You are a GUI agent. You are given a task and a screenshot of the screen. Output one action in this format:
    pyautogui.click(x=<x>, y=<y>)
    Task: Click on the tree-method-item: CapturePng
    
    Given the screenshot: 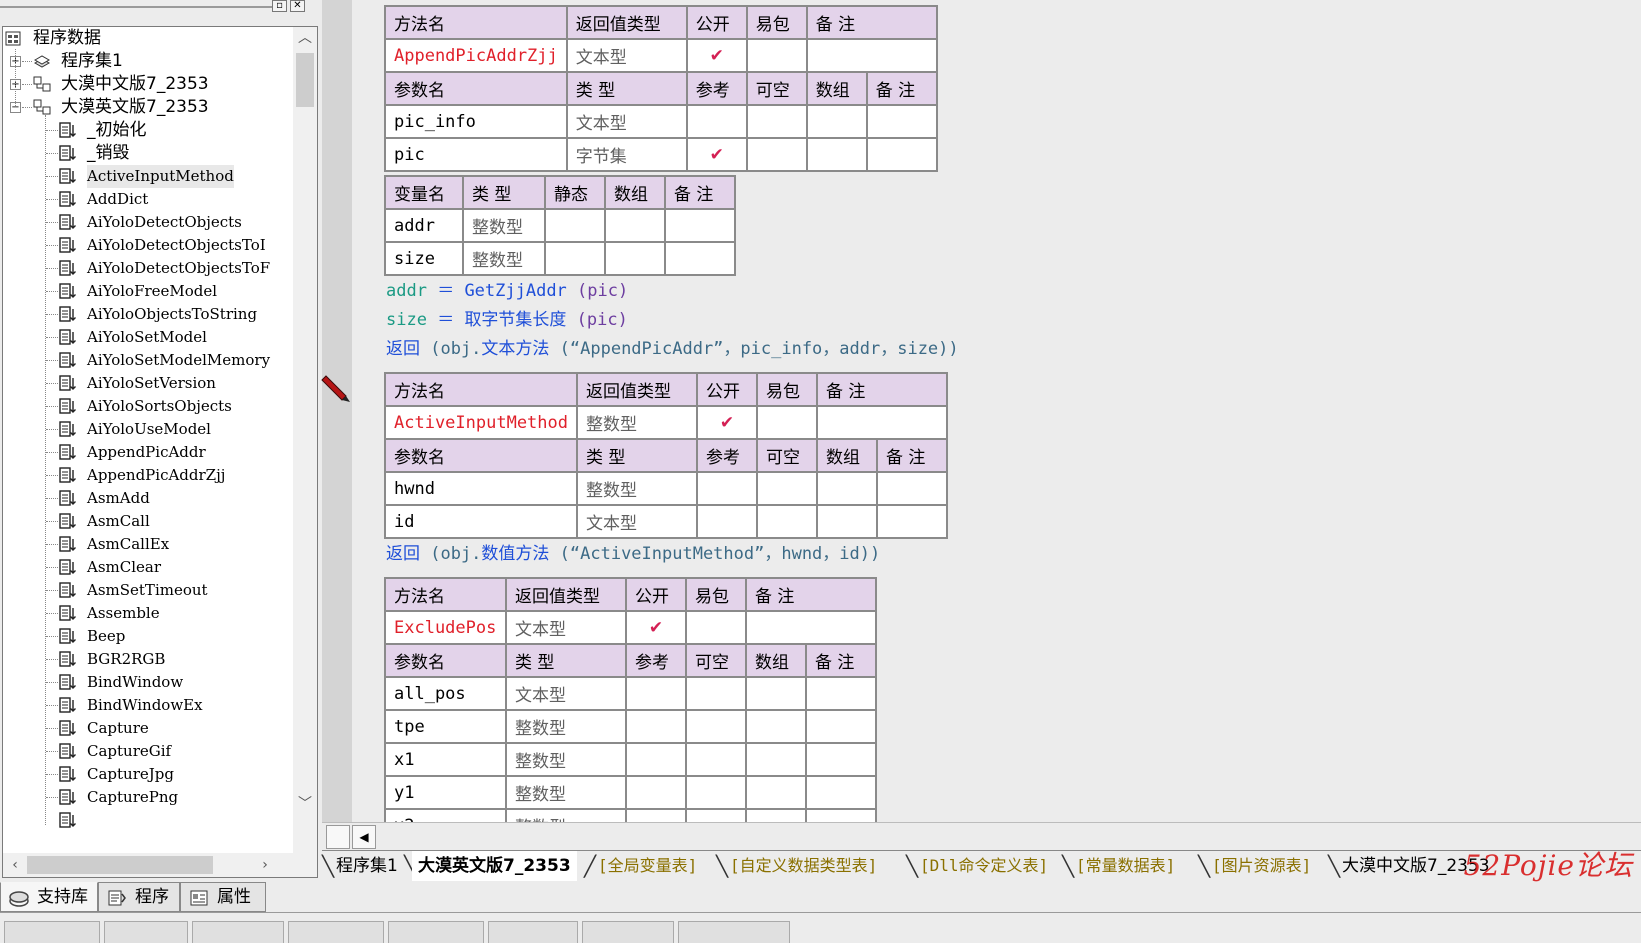 What is the action you would take?
    pyautogui.click(x=148, y=797)
    